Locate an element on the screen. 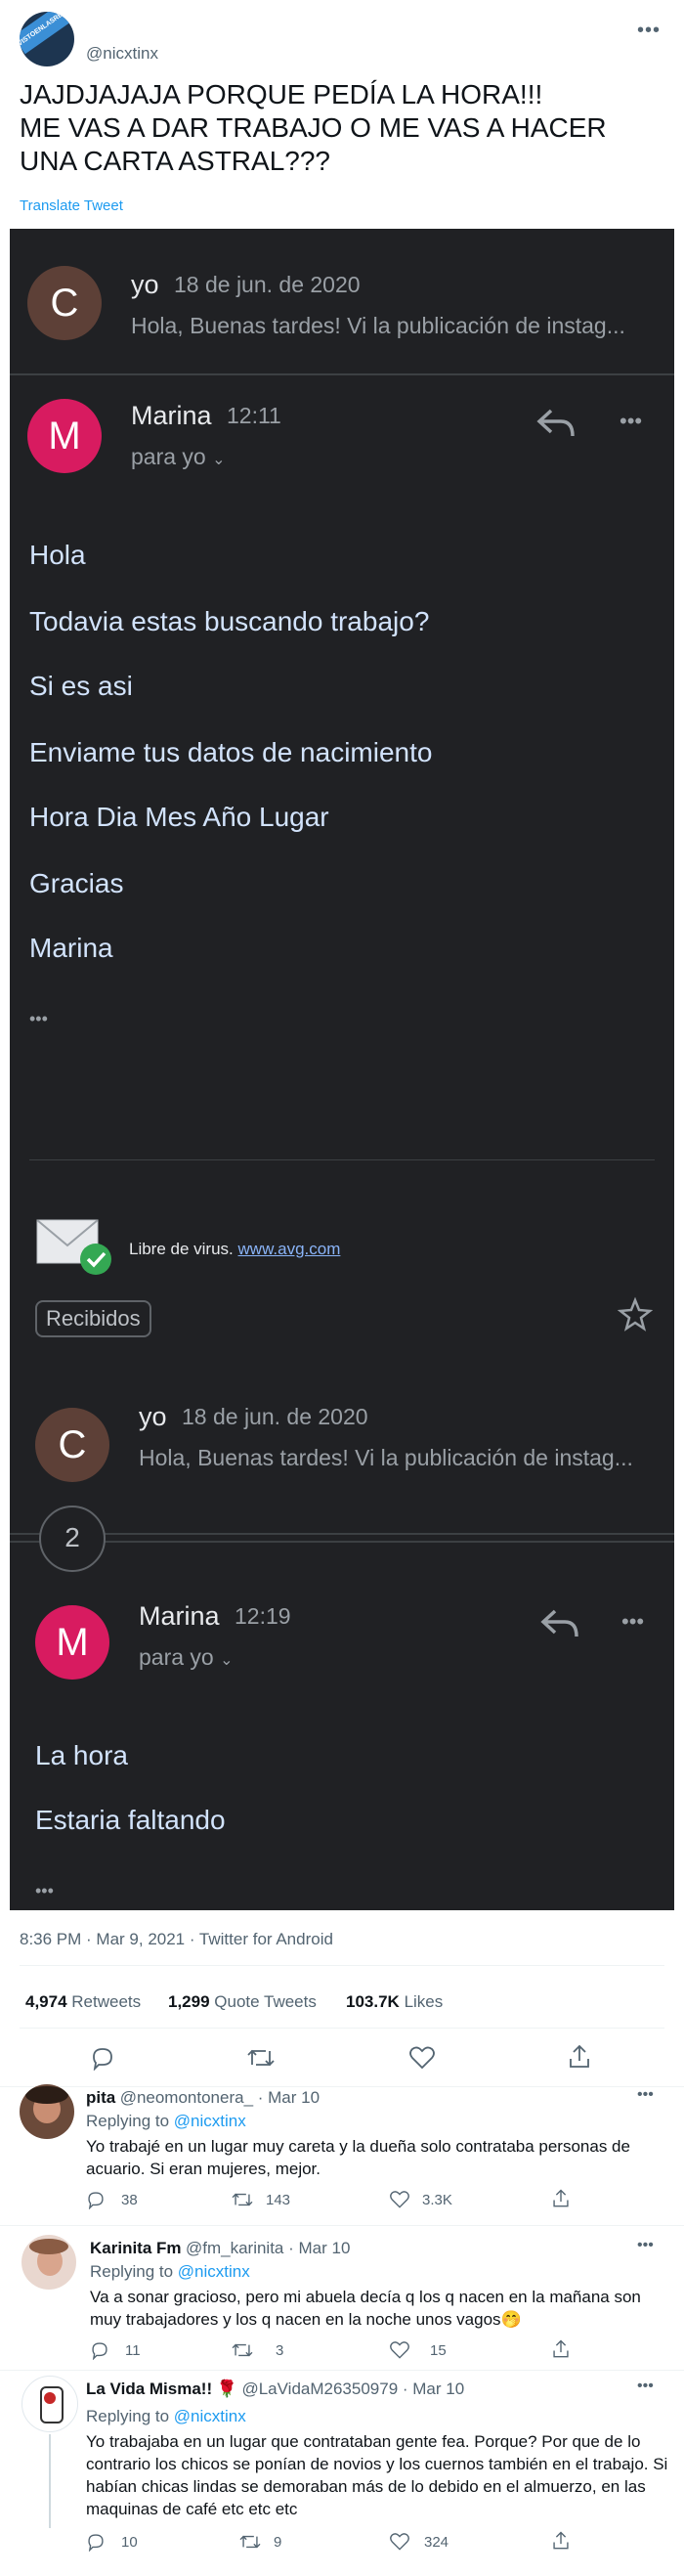  author-avatar: VISTOENLASREDES.COM is located at coordinates (47, 39).